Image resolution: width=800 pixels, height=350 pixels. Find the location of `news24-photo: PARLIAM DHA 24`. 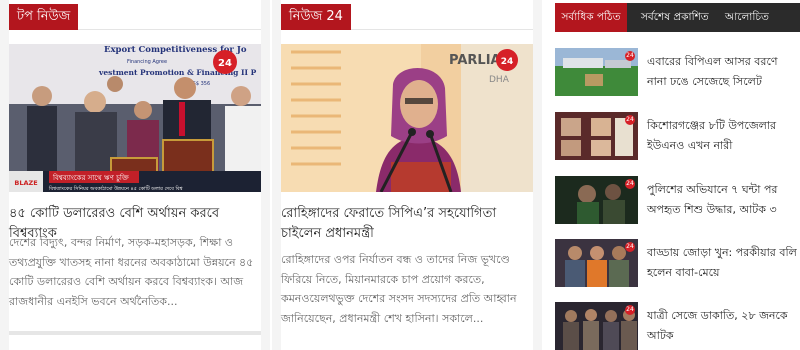

news24-photo: PARLIAM DHA 24 is located at coordinates (407, 118).